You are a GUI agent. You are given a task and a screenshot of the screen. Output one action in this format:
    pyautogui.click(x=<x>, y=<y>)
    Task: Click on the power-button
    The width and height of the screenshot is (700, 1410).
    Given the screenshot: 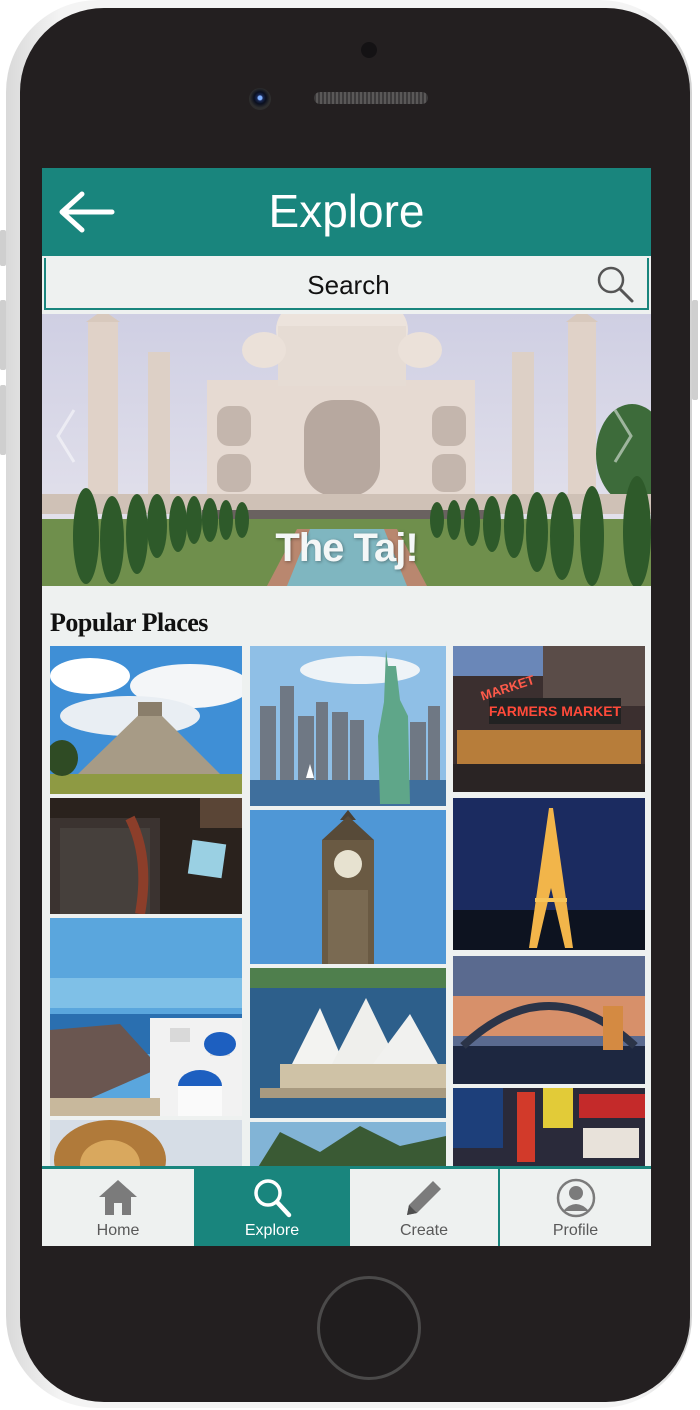 What is the action you would take?
    pyautogui.click(x=695, y=350)
    